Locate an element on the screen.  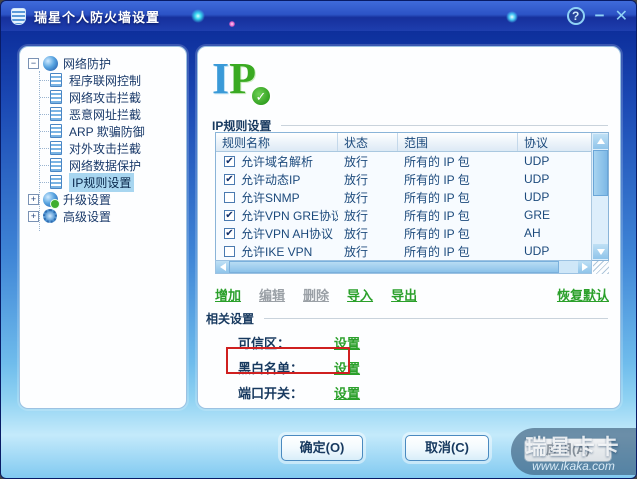
vertical-scrollbar is located at coordinates (599, 196).